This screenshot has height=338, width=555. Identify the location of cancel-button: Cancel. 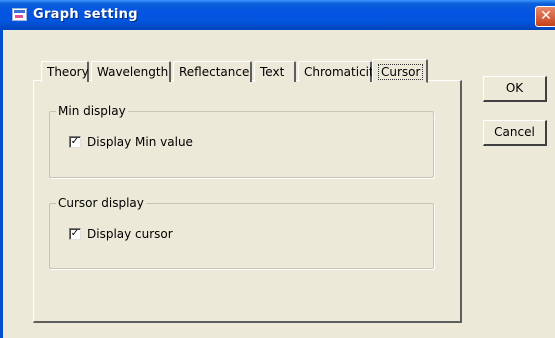
(515, 133).